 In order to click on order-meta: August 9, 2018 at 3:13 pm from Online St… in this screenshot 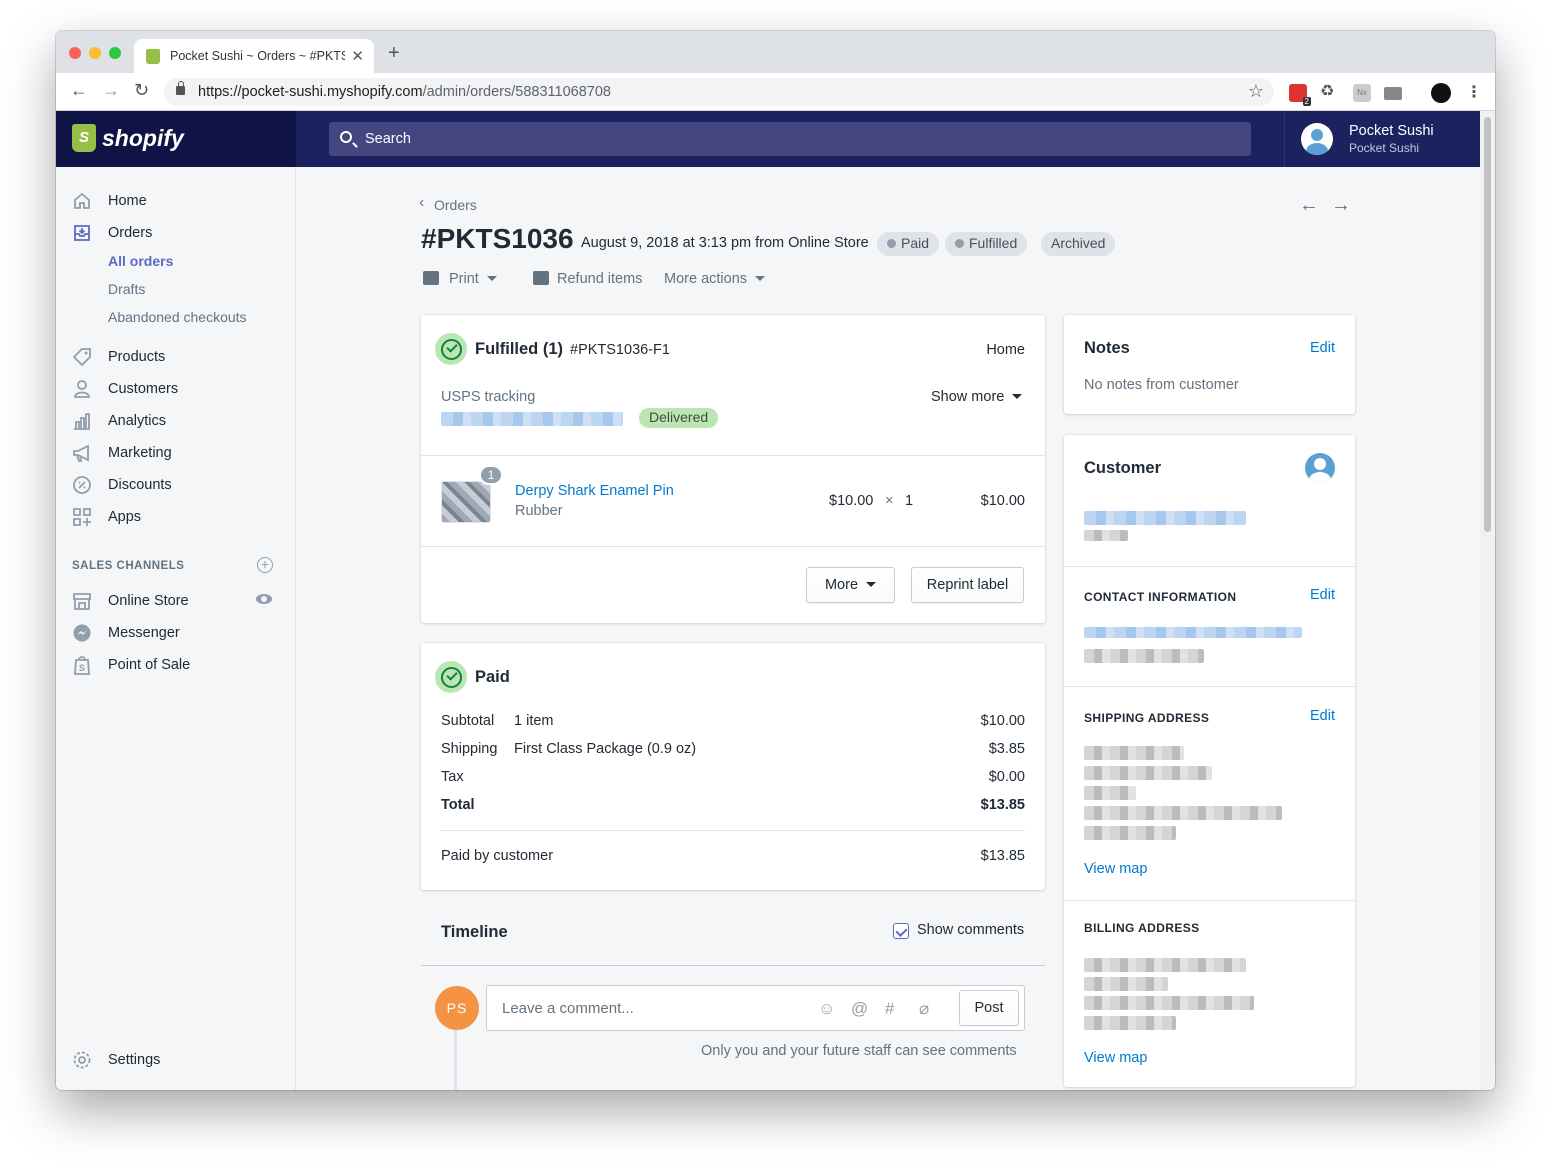, I will do `click(725, 243)`.